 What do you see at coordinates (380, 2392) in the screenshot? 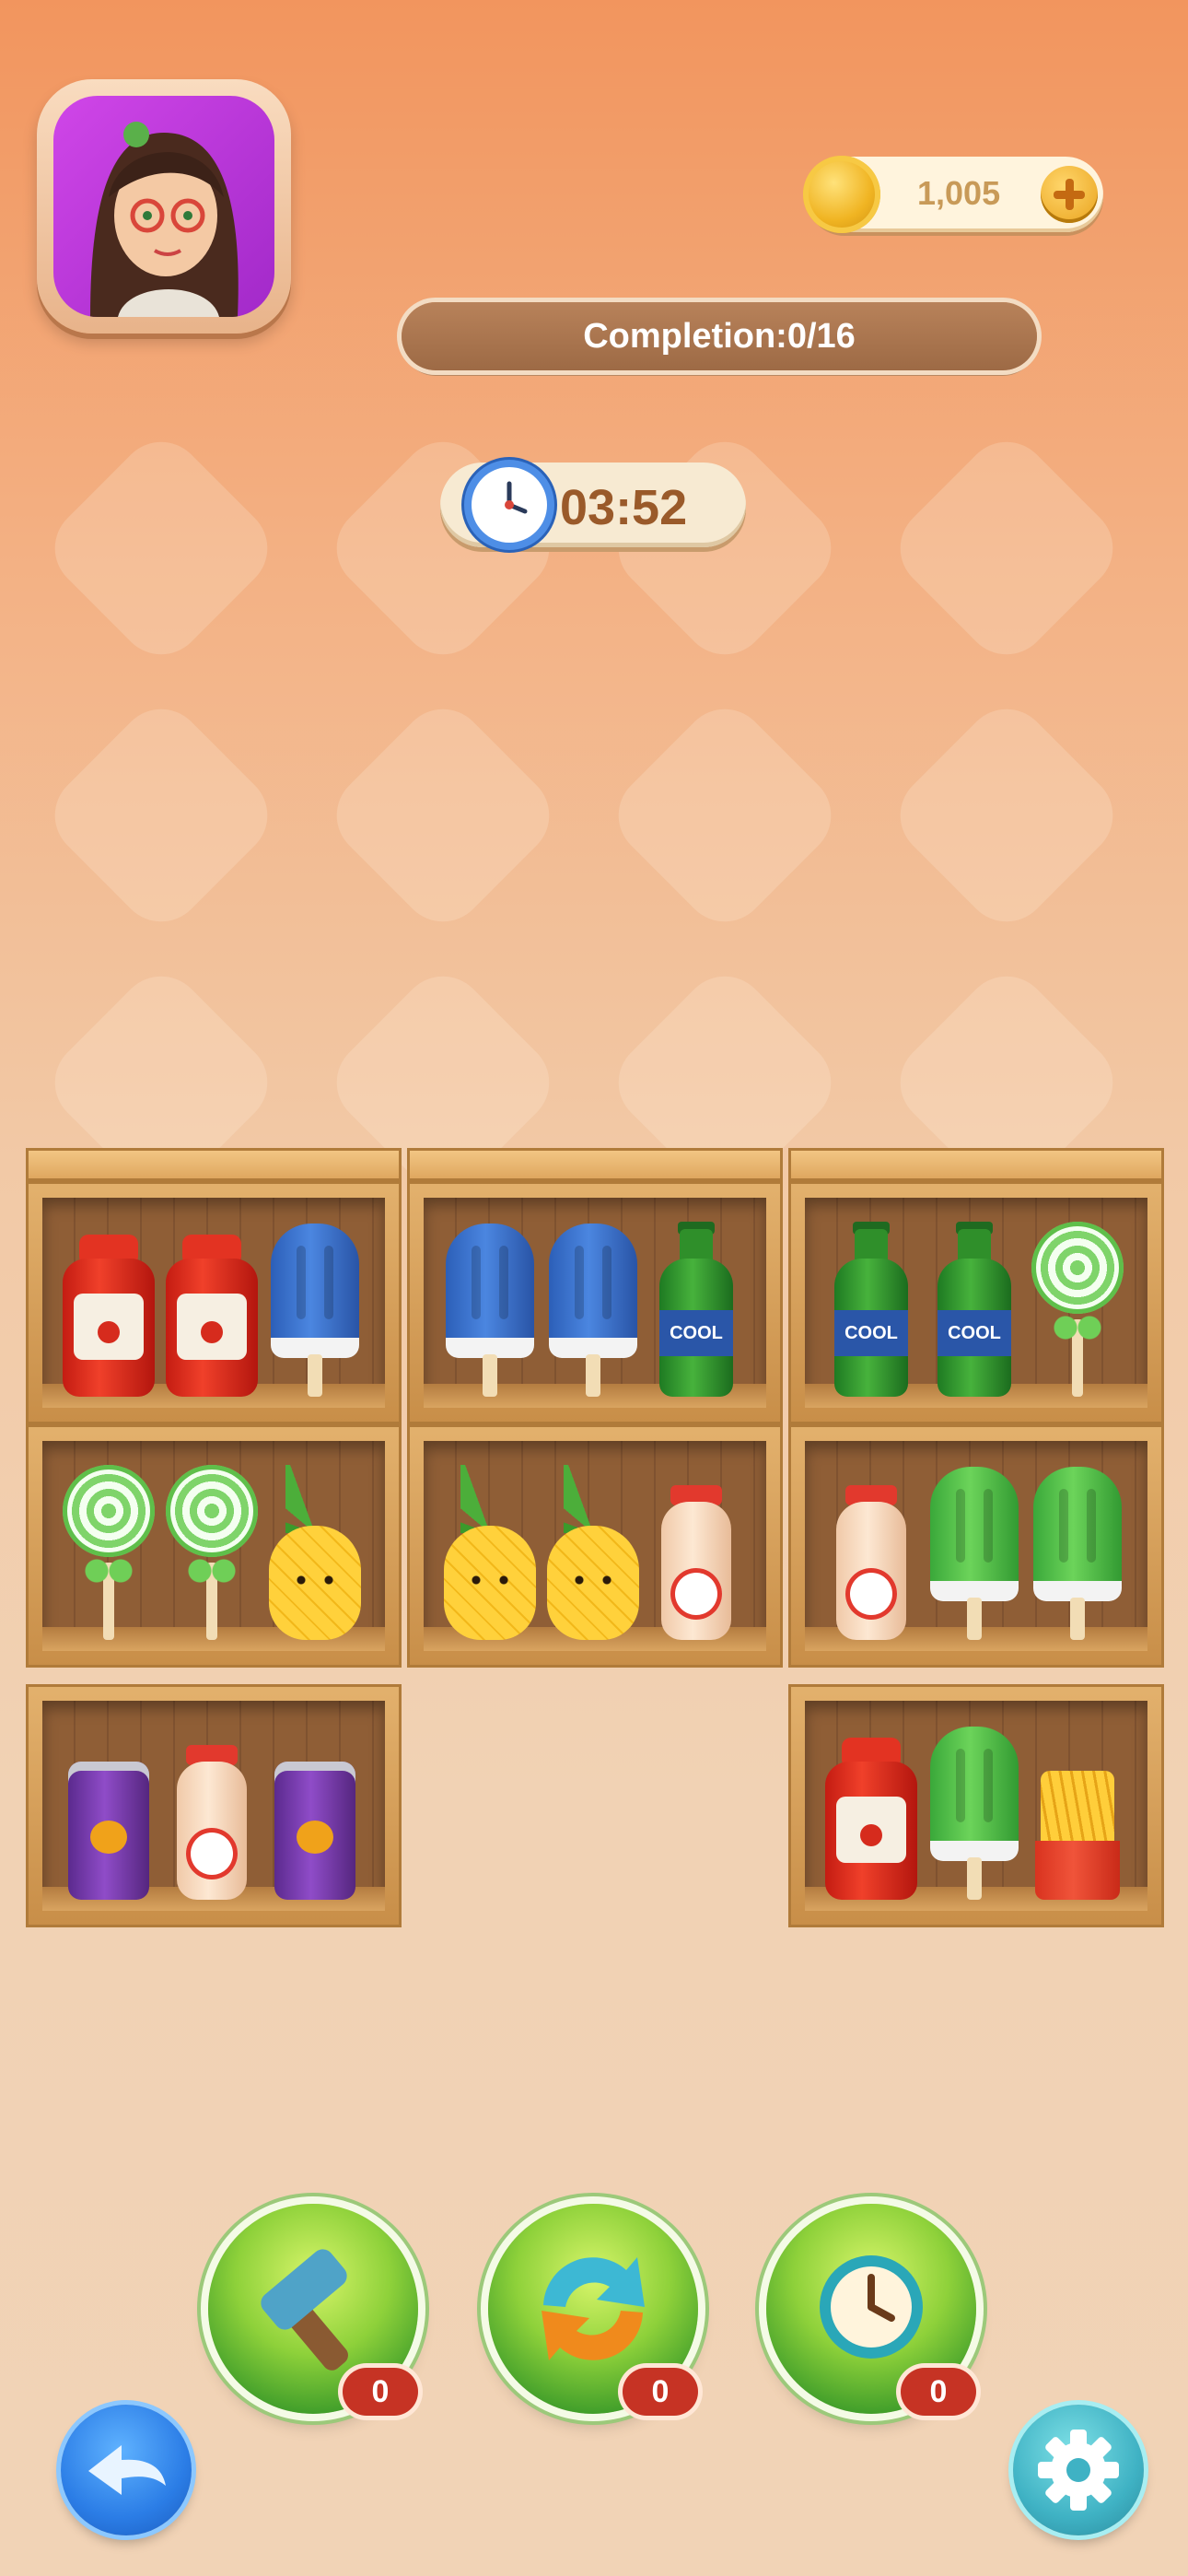
I see `hammer-count-badge: 0` at bounding box center [380, 2392].